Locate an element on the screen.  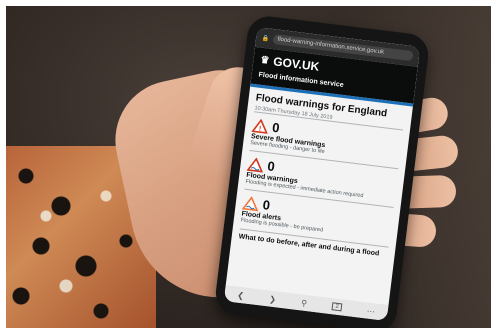
flood-warnings-count: 0 is located at coordinates (271, 166).